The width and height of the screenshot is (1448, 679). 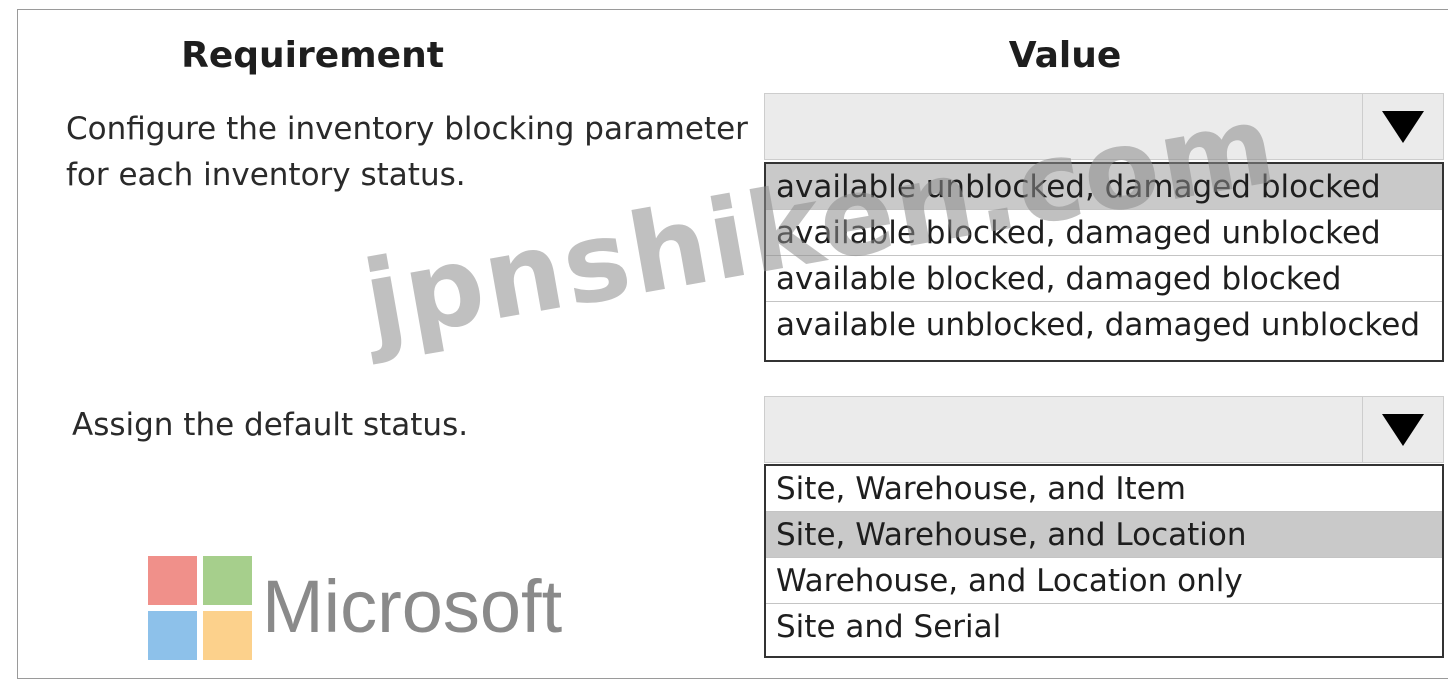 What do you see at coordinates (200, 608) in the screenshot?
I see `microsoft-logo-icon` at bounding box center [200, 608].